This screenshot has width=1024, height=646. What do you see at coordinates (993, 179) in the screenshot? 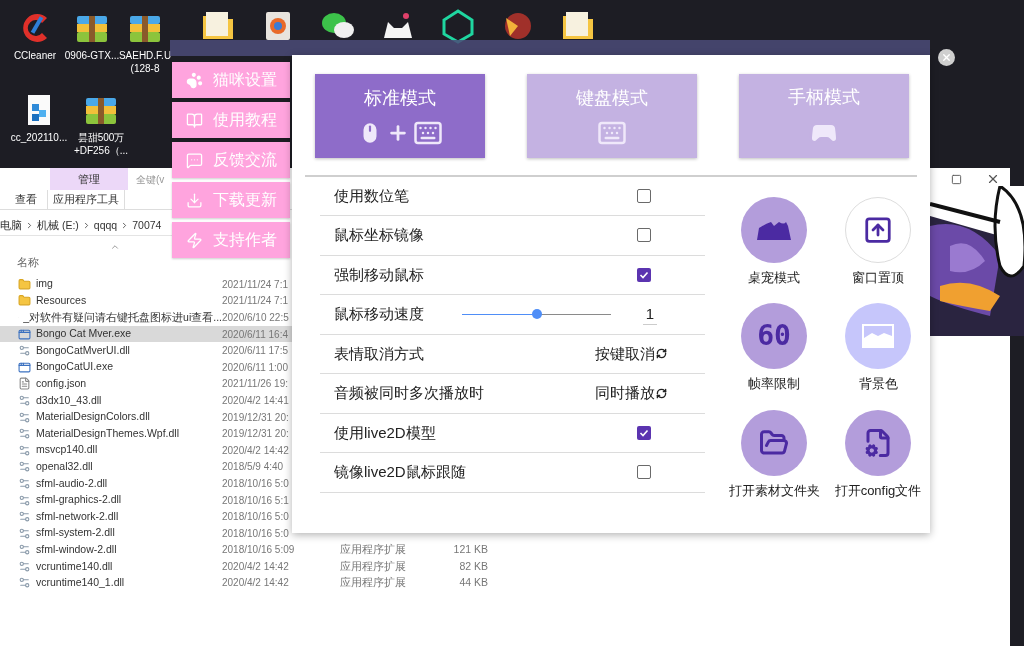
I see `close-icon` at bounding box center [993, 179].